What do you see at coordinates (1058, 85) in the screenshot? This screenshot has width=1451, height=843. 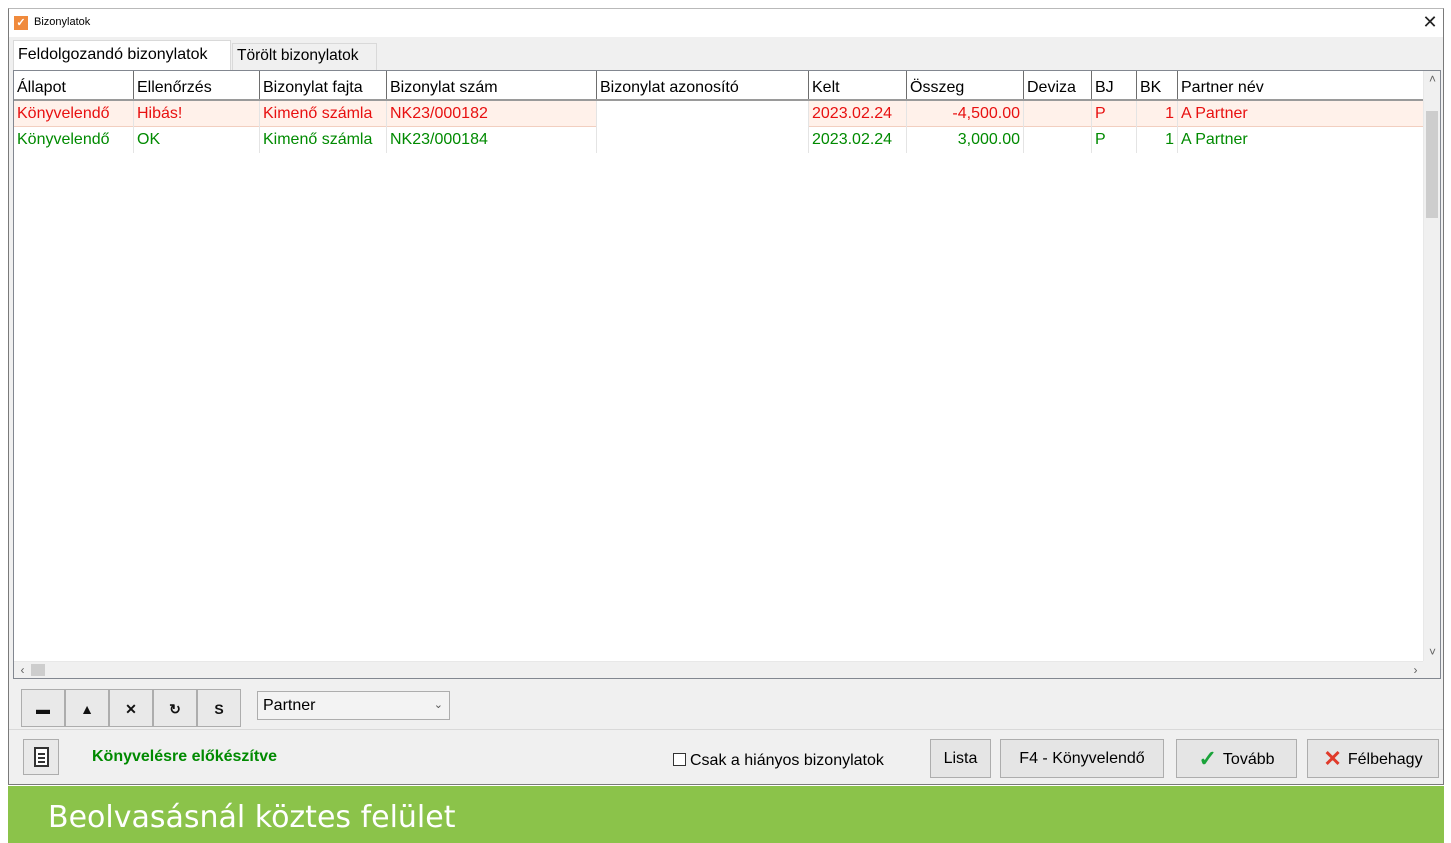 I see `col-deviza: Deviza` at bounding box center [1058, 85].